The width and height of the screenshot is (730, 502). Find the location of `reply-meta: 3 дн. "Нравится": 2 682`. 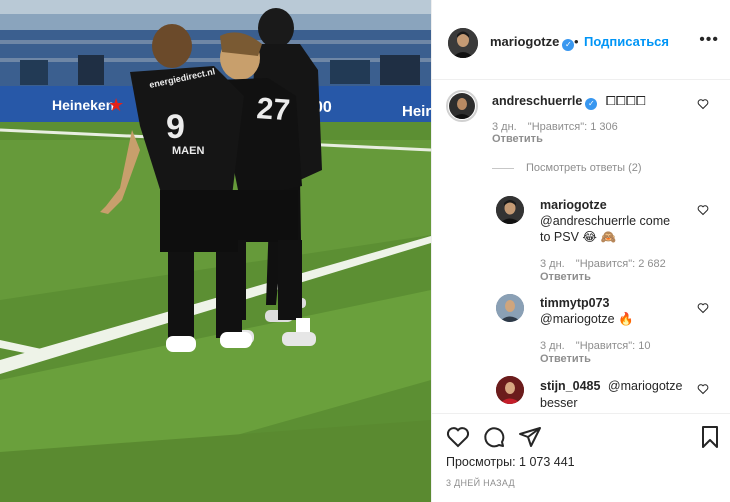

reply-meta: 3 дн. "Нравится": 2 682 is located at coordinates (607, 264).